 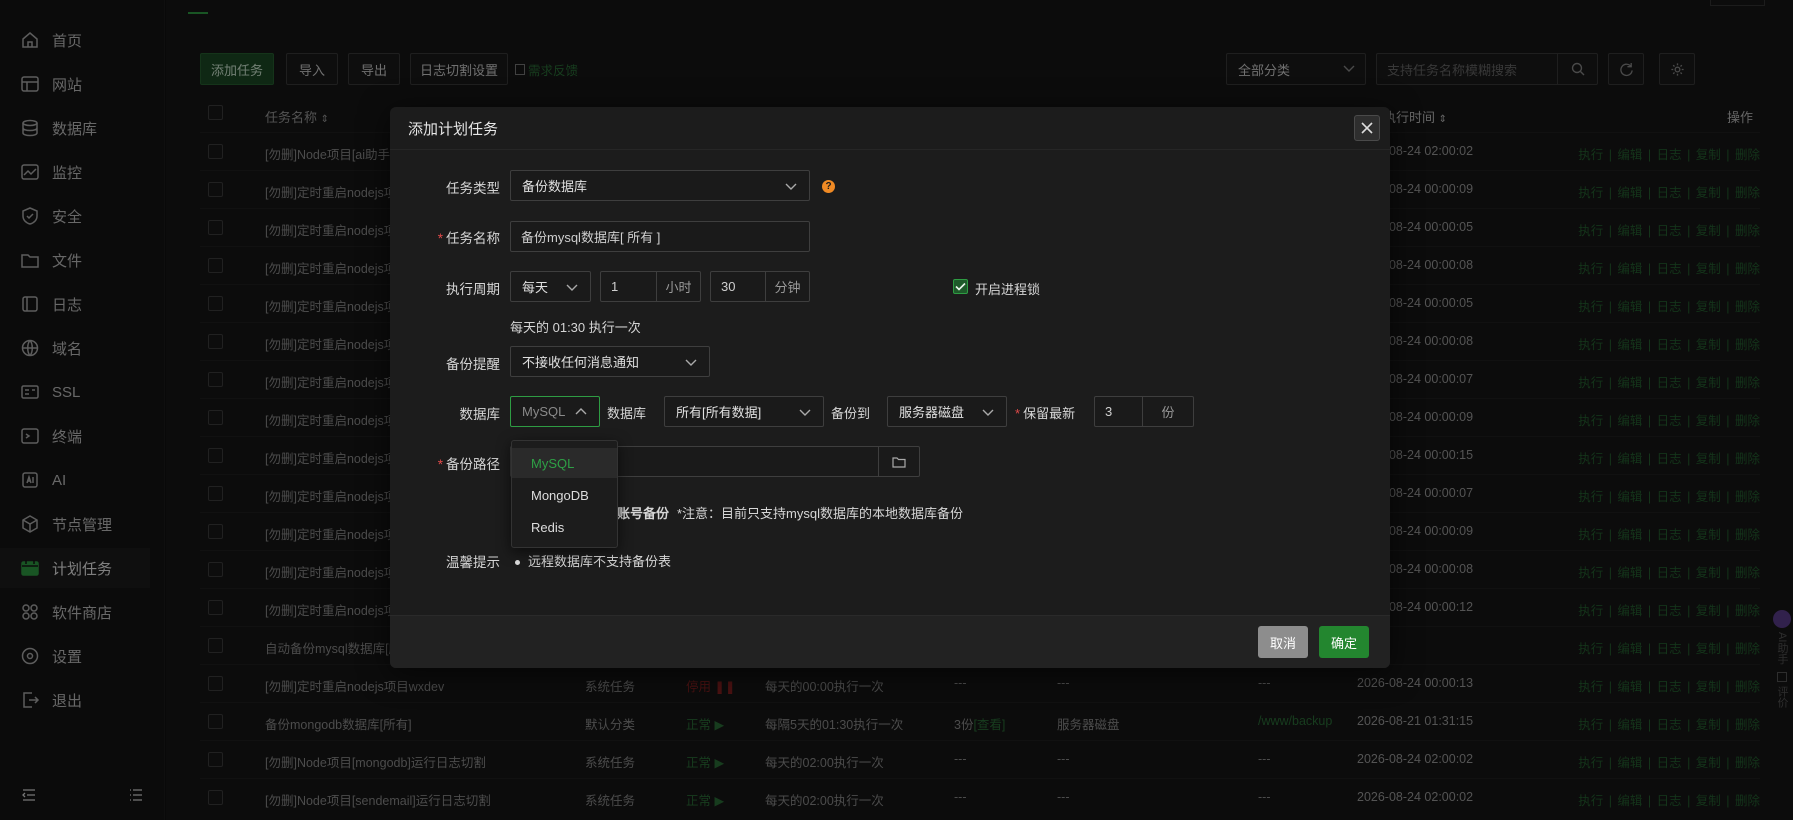 I want to click on db-type-dropdown: MySQL MongoDB Redis, so click(x=564, y=494).